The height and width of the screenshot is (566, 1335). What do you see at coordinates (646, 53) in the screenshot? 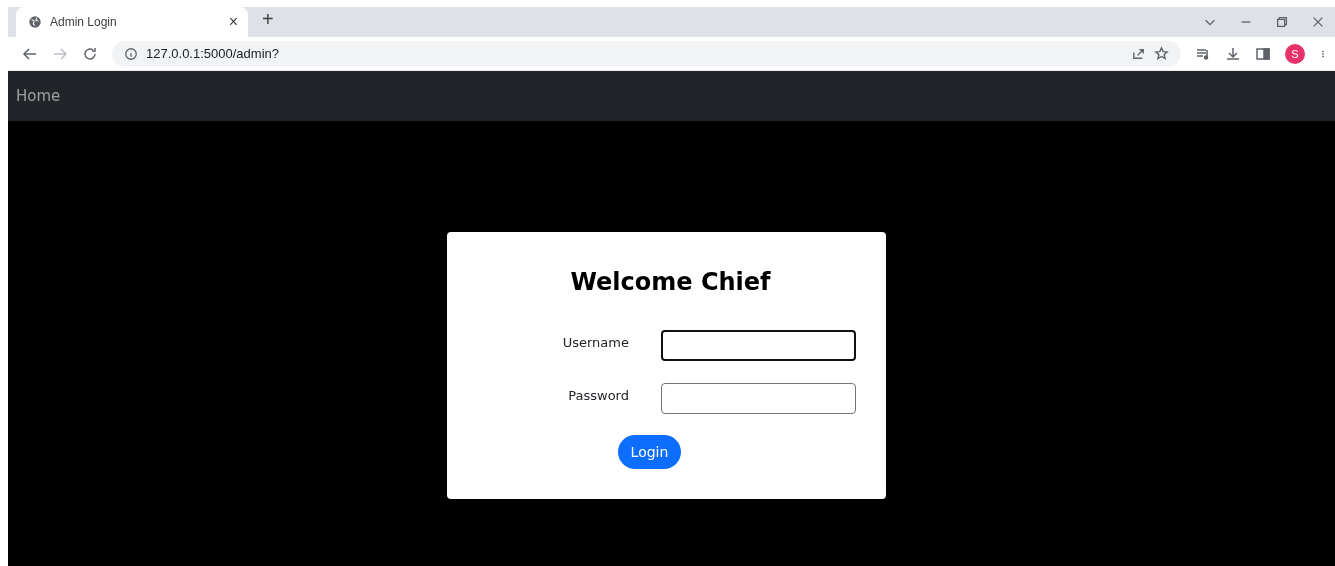
I see `address-bar: 127.0.0.1:5000/admin?` at bounding box center [646, 53].